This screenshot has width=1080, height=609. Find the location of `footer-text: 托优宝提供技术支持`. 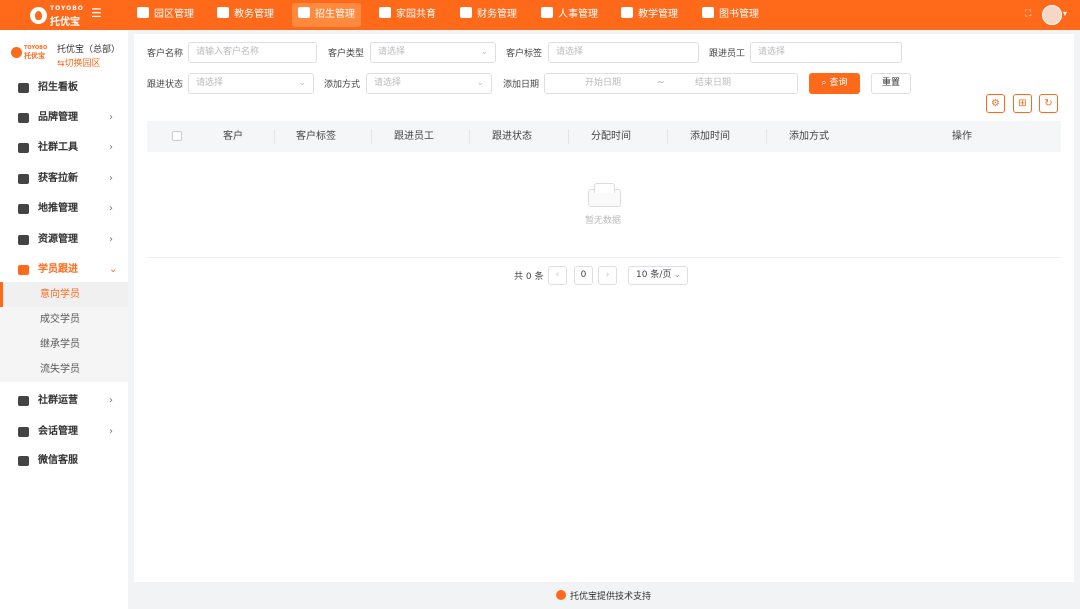

footer-text: 托优宝提供技术支持 is located at coordinates (611, 597).